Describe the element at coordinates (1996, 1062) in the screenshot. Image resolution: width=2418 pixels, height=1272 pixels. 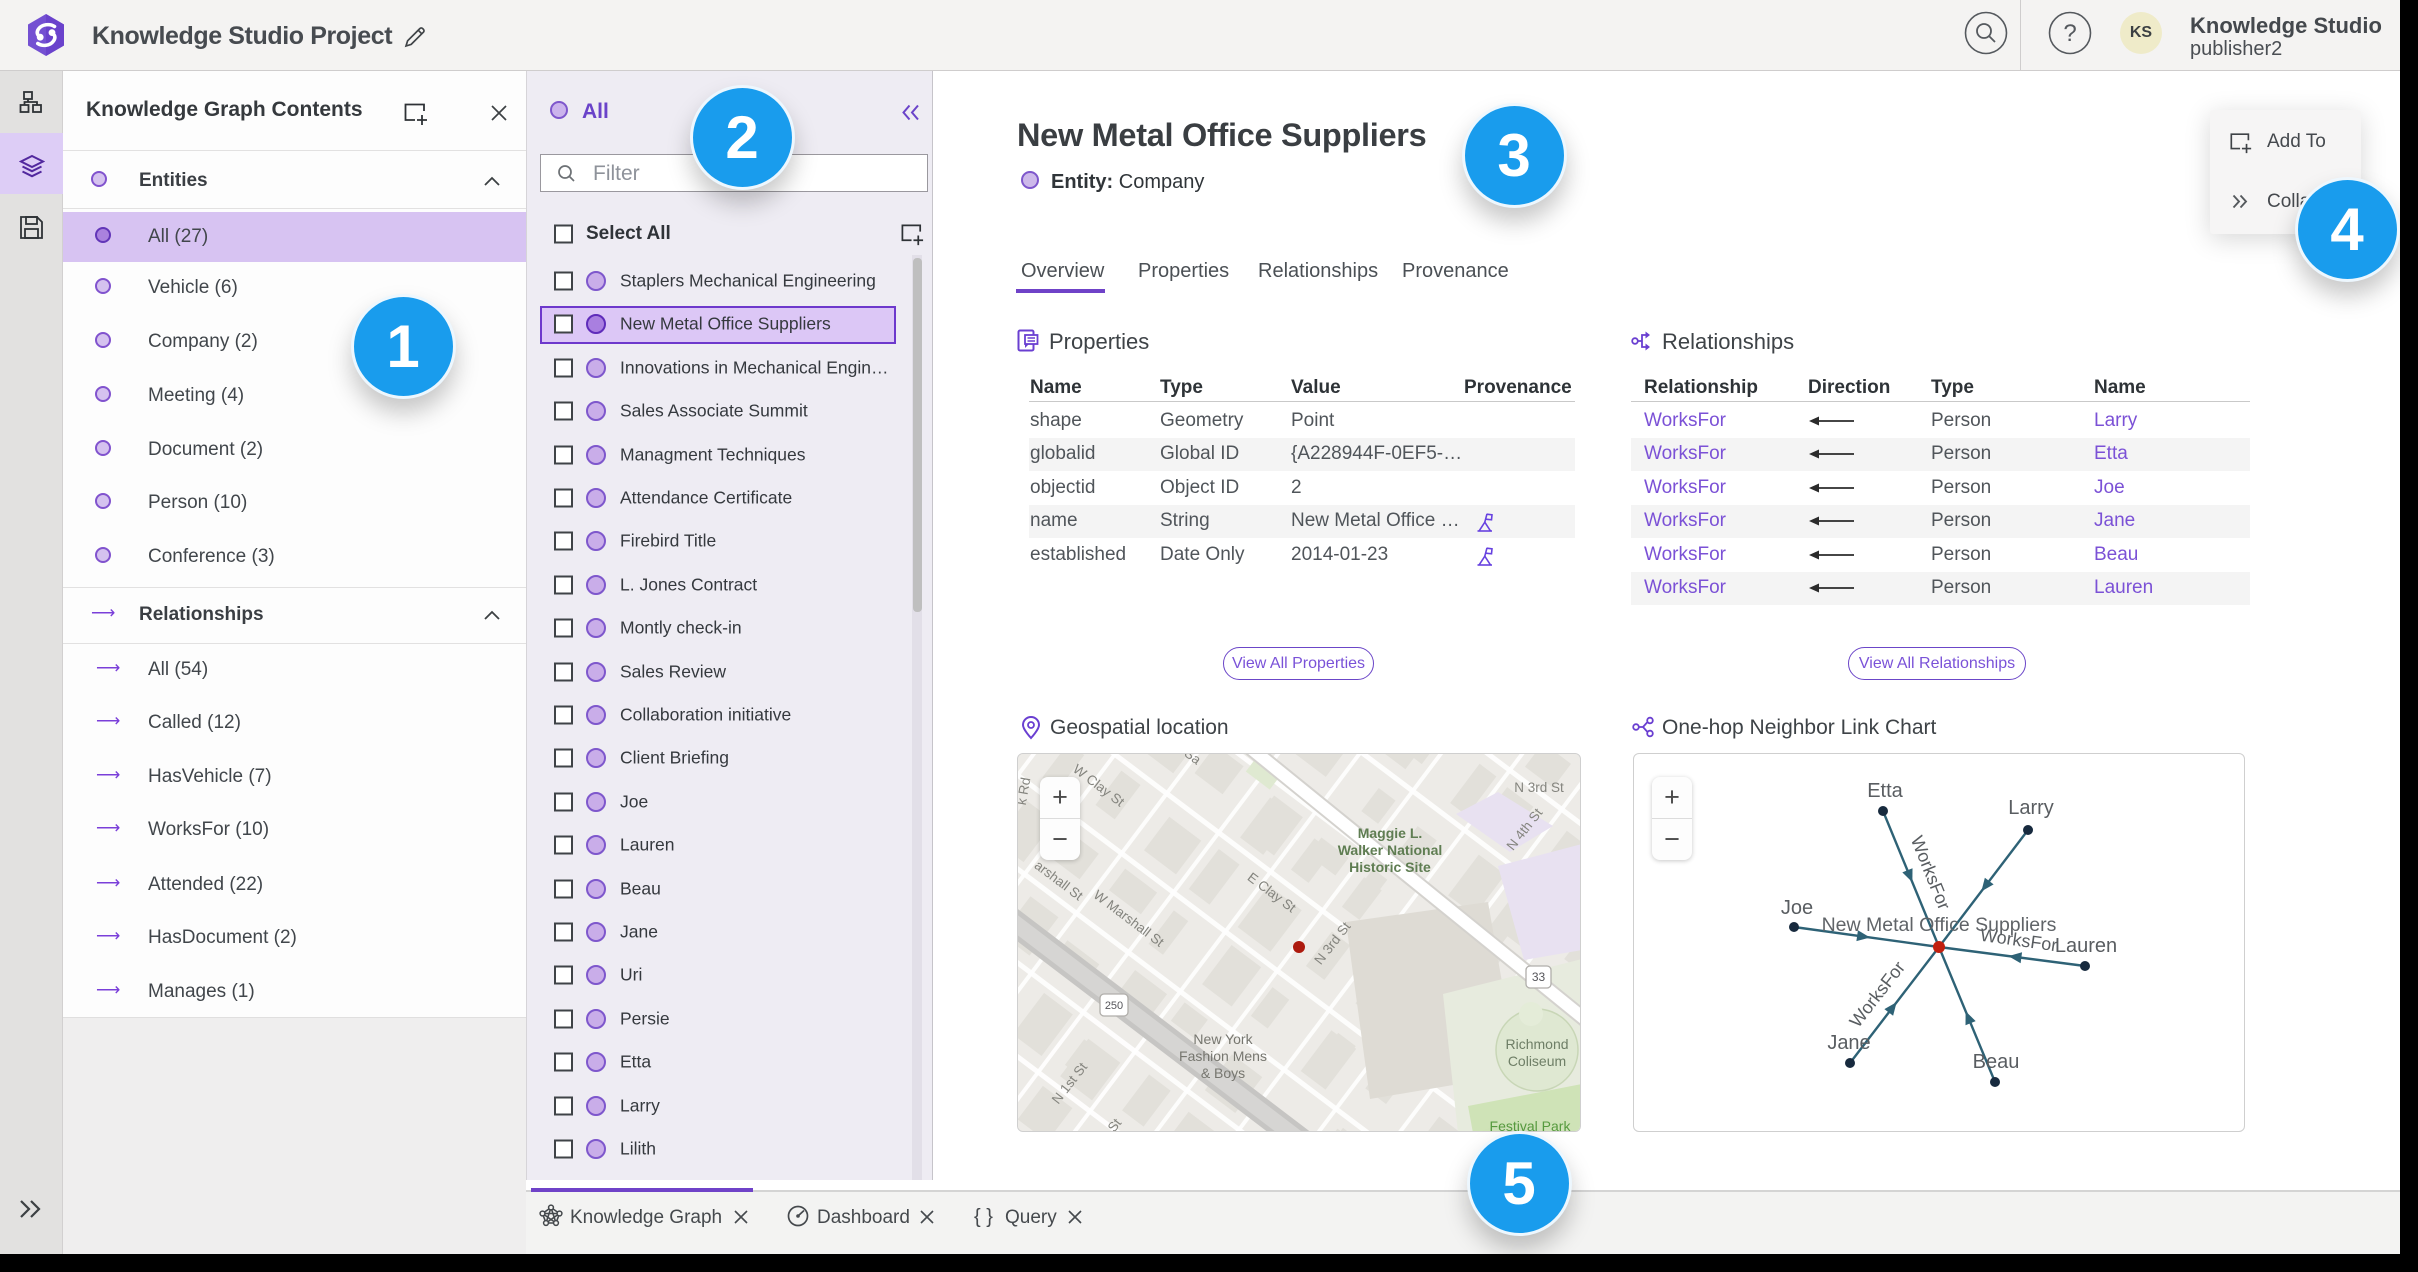
I see `svg-text: Beau` at that location.